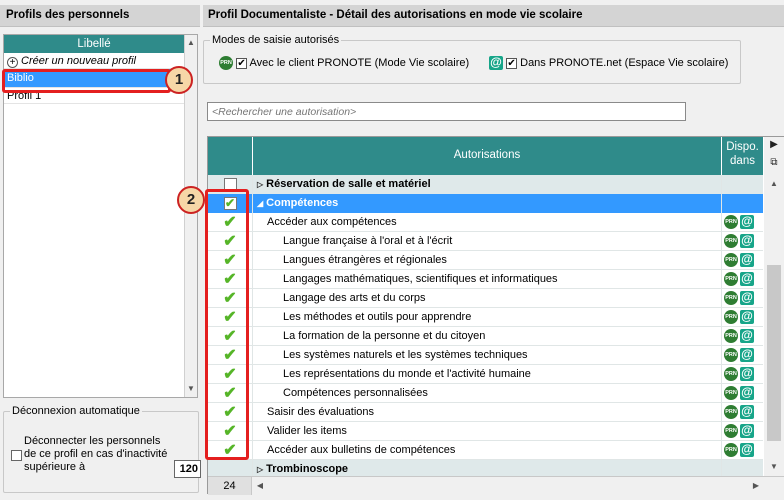 Image resolution: width=784 pixels, height=500 pixels. Describe the element at coordinates (756, 486) in the screenshot. I see `scroll-right-icon: ▶` at that location.